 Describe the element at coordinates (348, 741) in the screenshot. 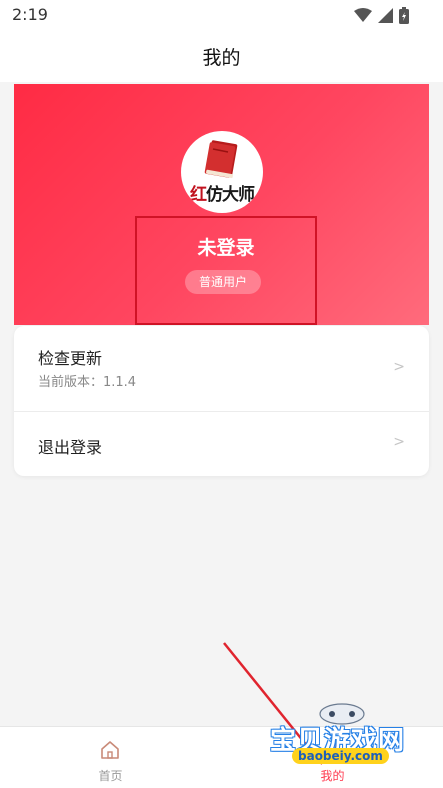

I see `watermark: 宝贝游戏网 baobeiy.com` at that location.